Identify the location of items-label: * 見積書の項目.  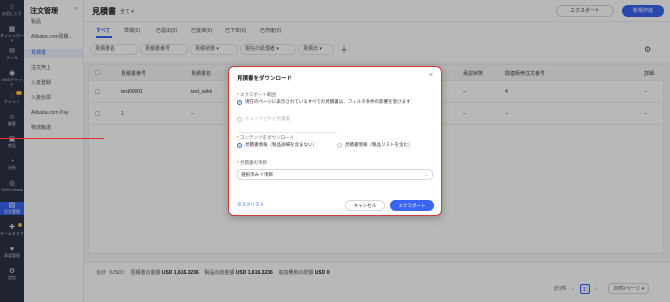
(252, 162).